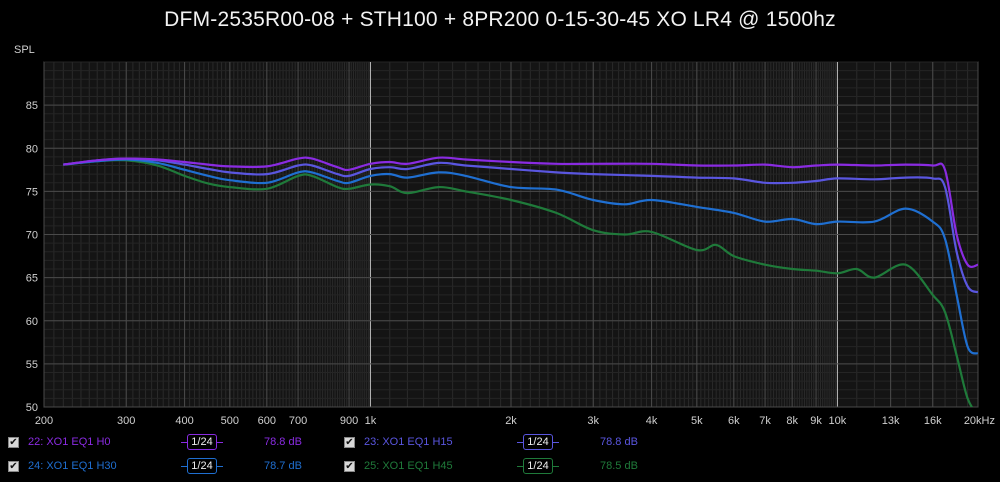  What do you see at coordinates (619, 466) in the screenshot?
I see `legend-series-value: 78.5 dB` at bounding box center [619, 466].